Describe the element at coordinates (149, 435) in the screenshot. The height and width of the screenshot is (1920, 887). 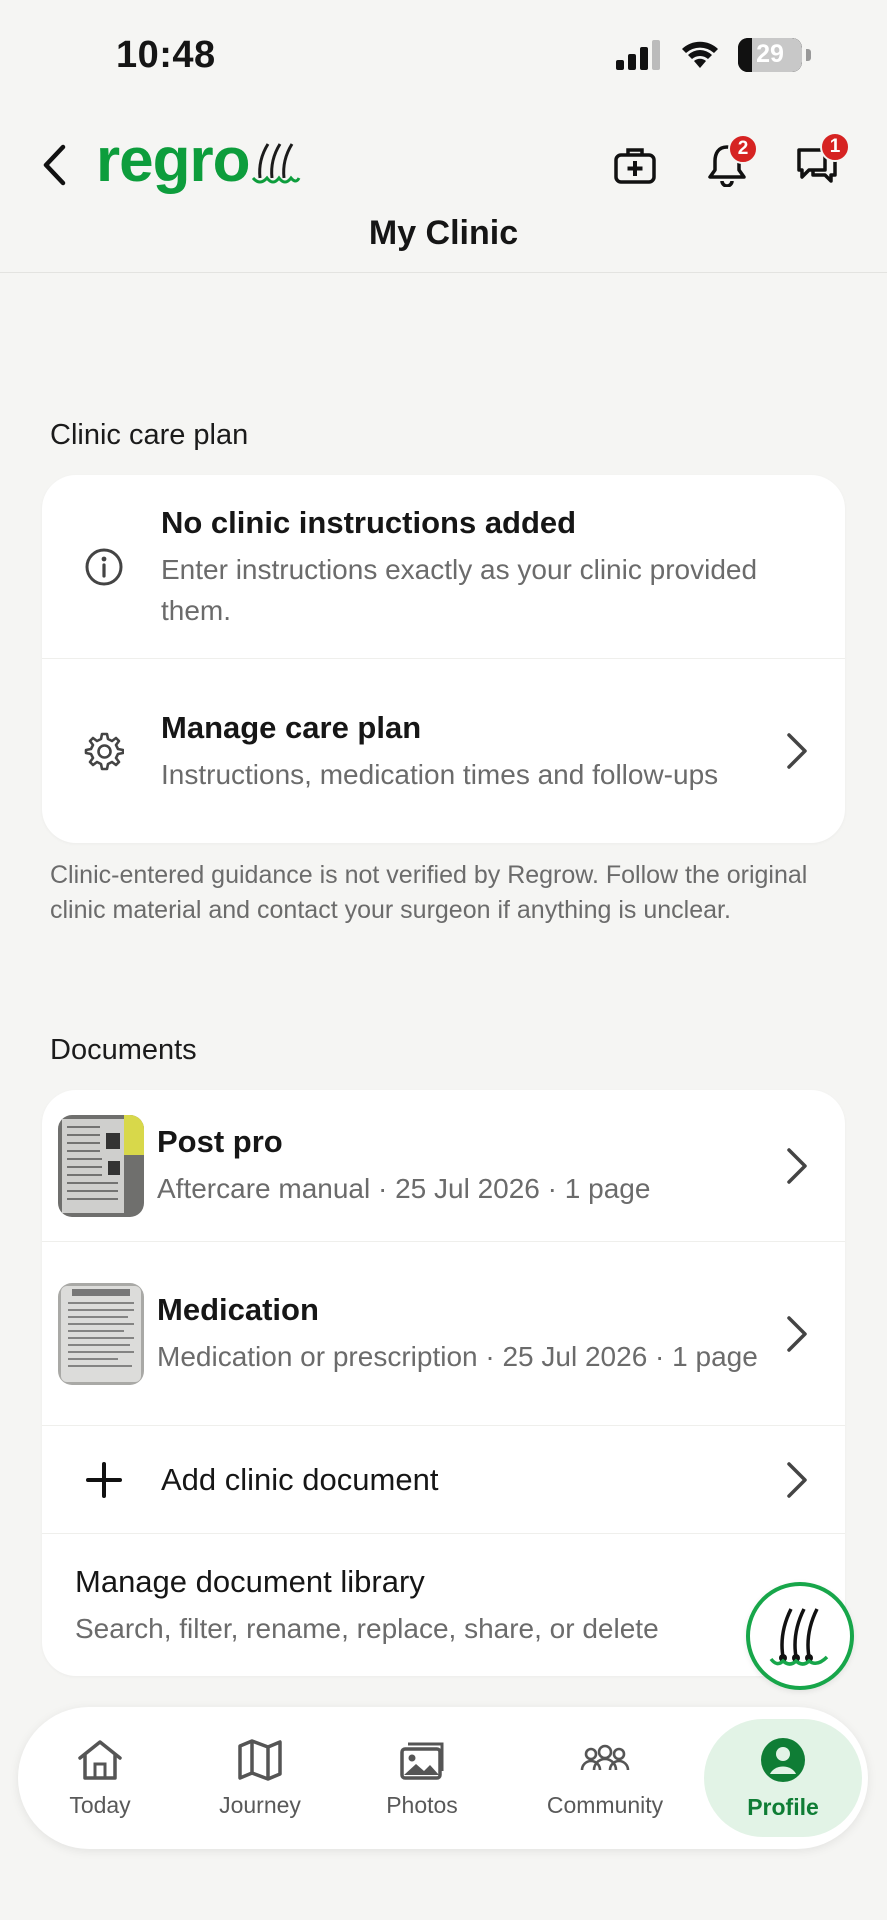
I see `care-plan-section-title: Clinic care plan` at that location.